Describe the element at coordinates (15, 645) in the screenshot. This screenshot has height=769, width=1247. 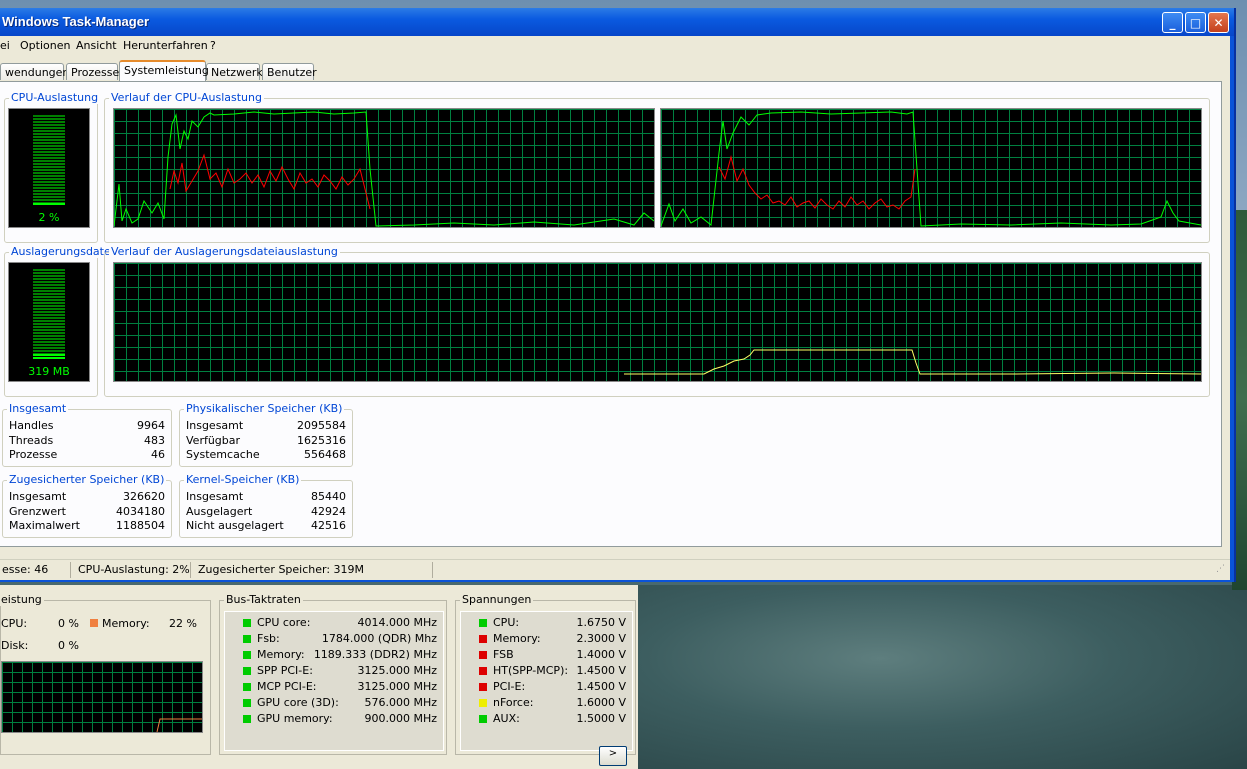
I see `disk-load-label: Disk:` at that location.